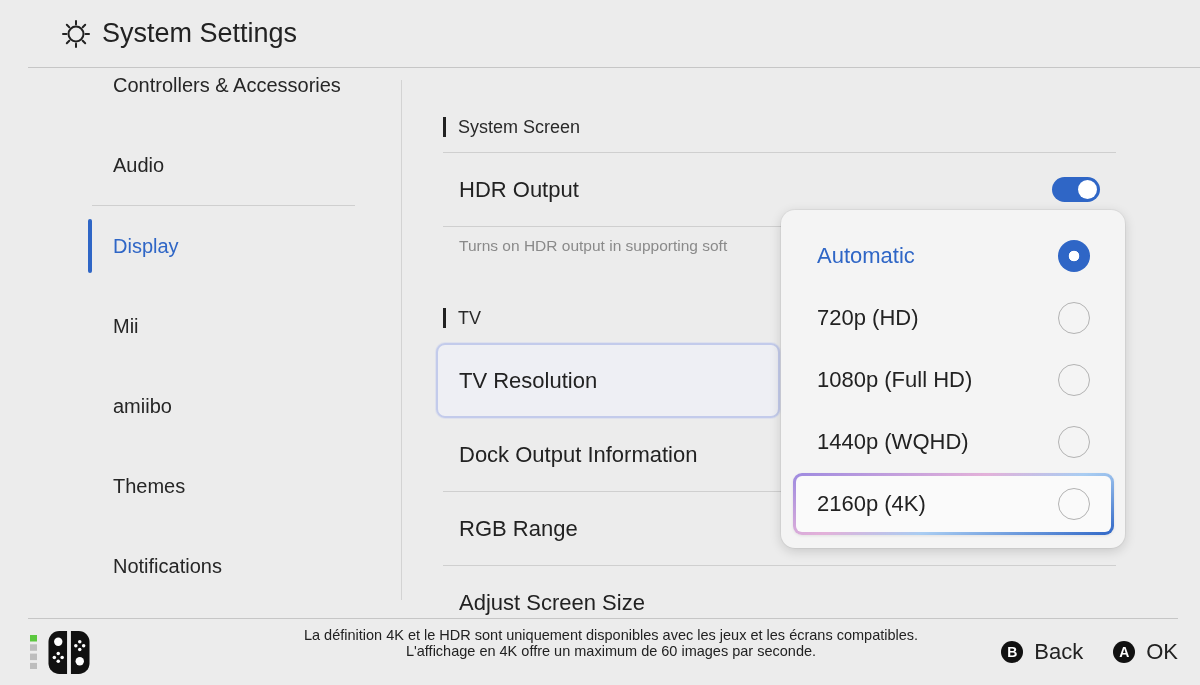 Image resolution: width=1200 pixels, height=685 pixels. I want to click on hint-button: A OK, so click(1145, 652).